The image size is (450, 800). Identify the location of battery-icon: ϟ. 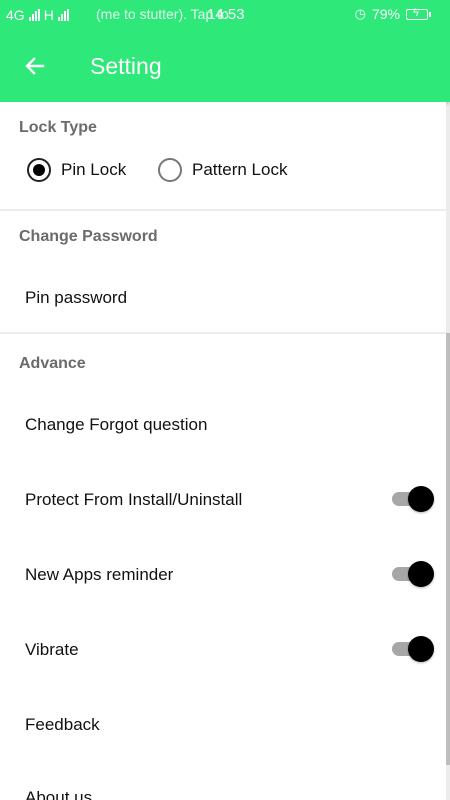
(418, 13).